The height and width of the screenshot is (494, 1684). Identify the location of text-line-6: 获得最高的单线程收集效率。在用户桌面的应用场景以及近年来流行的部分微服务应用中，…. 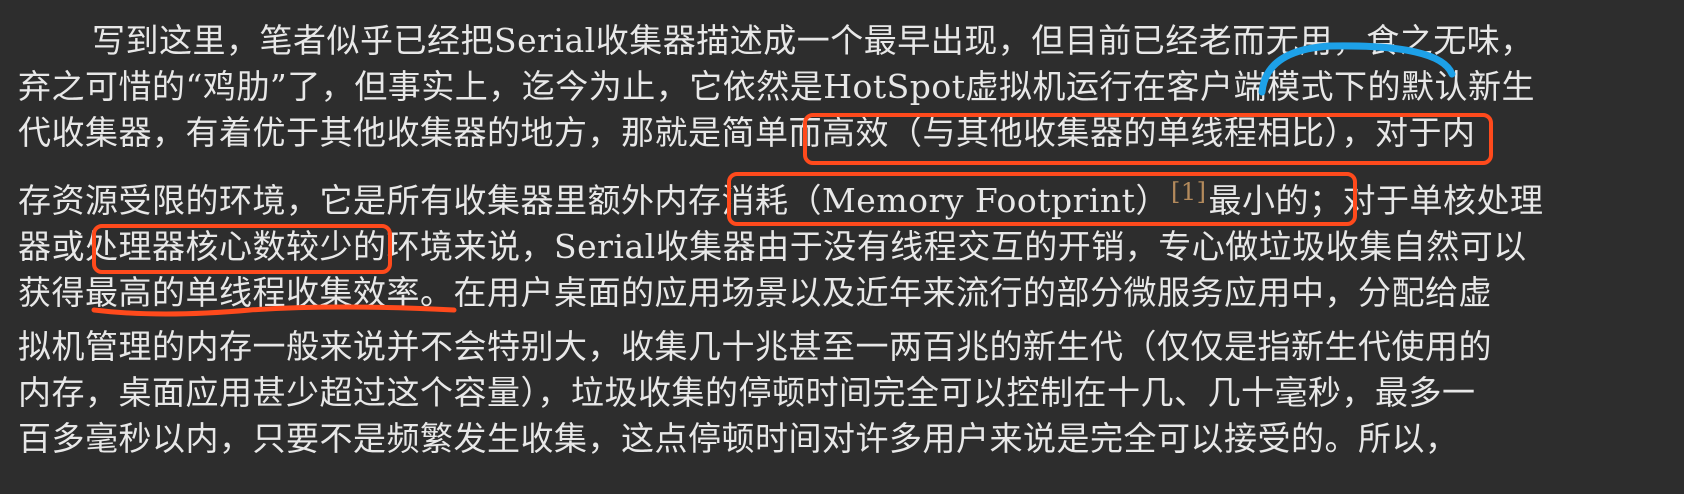
(755, 292).